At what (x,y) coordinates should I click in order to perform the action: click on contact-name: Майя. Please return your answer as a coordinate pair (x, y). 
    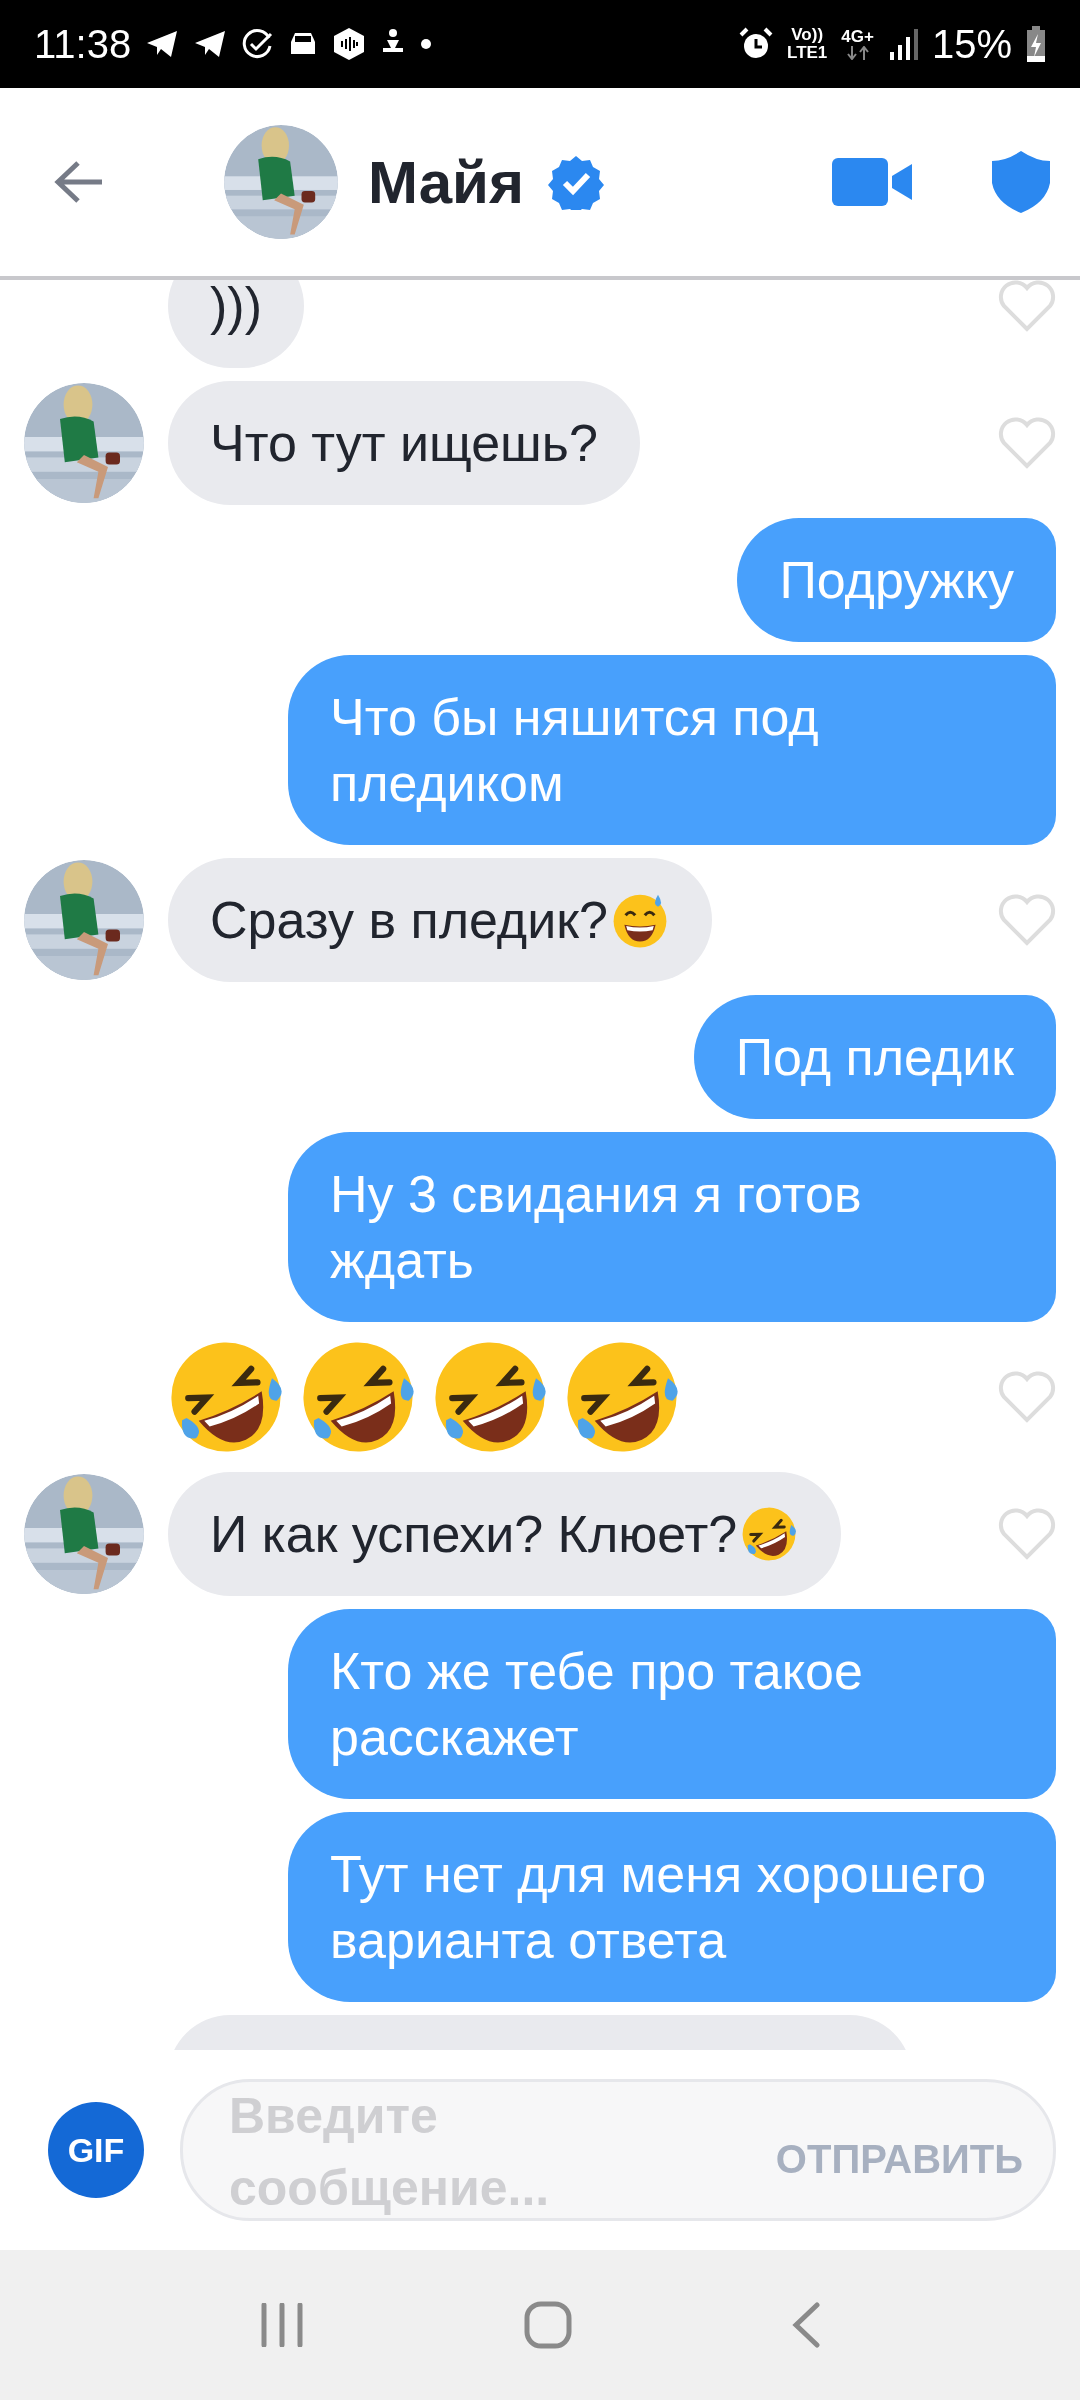
    Looking at the image, I should click on (446, 182).